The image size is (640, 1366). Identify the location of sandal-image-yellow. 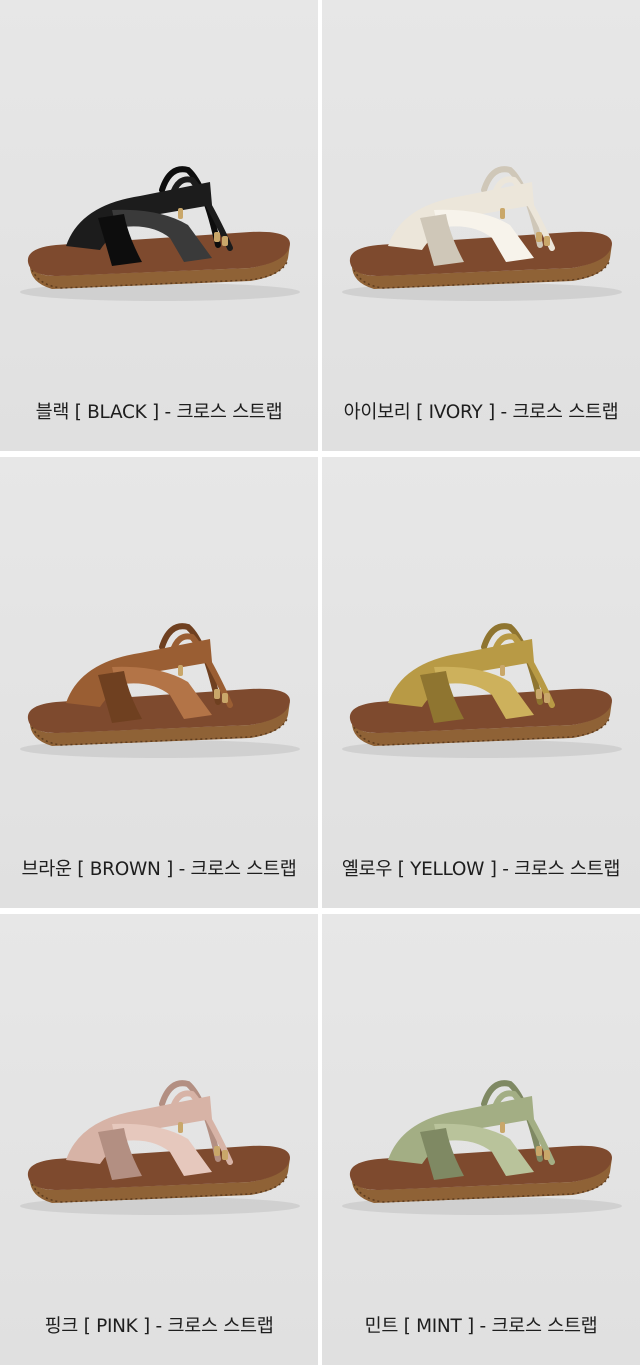
(482, 690).